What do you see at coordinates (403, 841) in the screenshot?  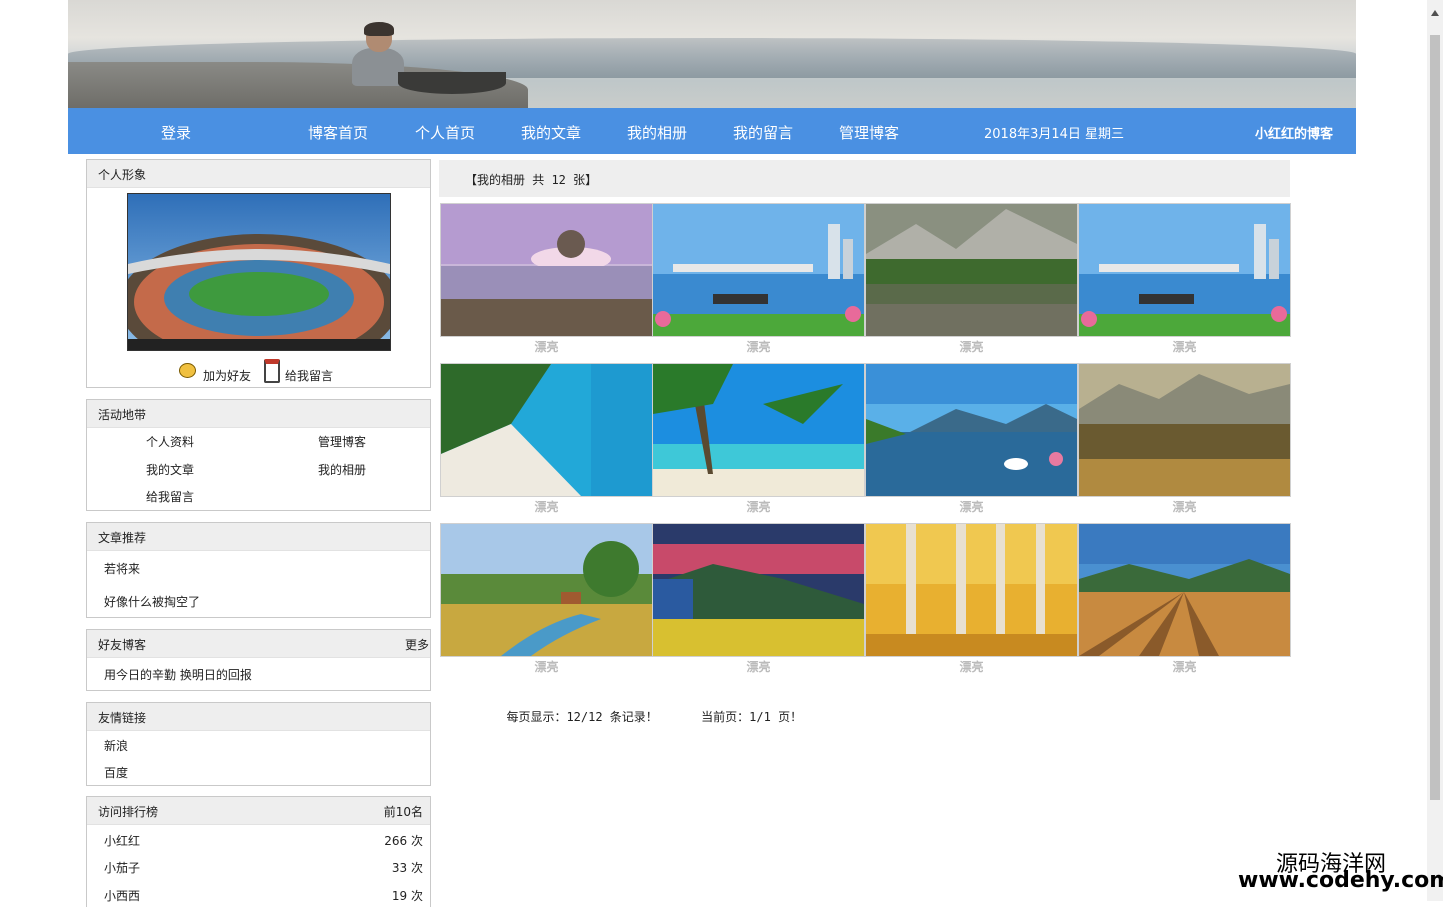 I see `ranking-count: 266 次` at bounding box center [403, 841].